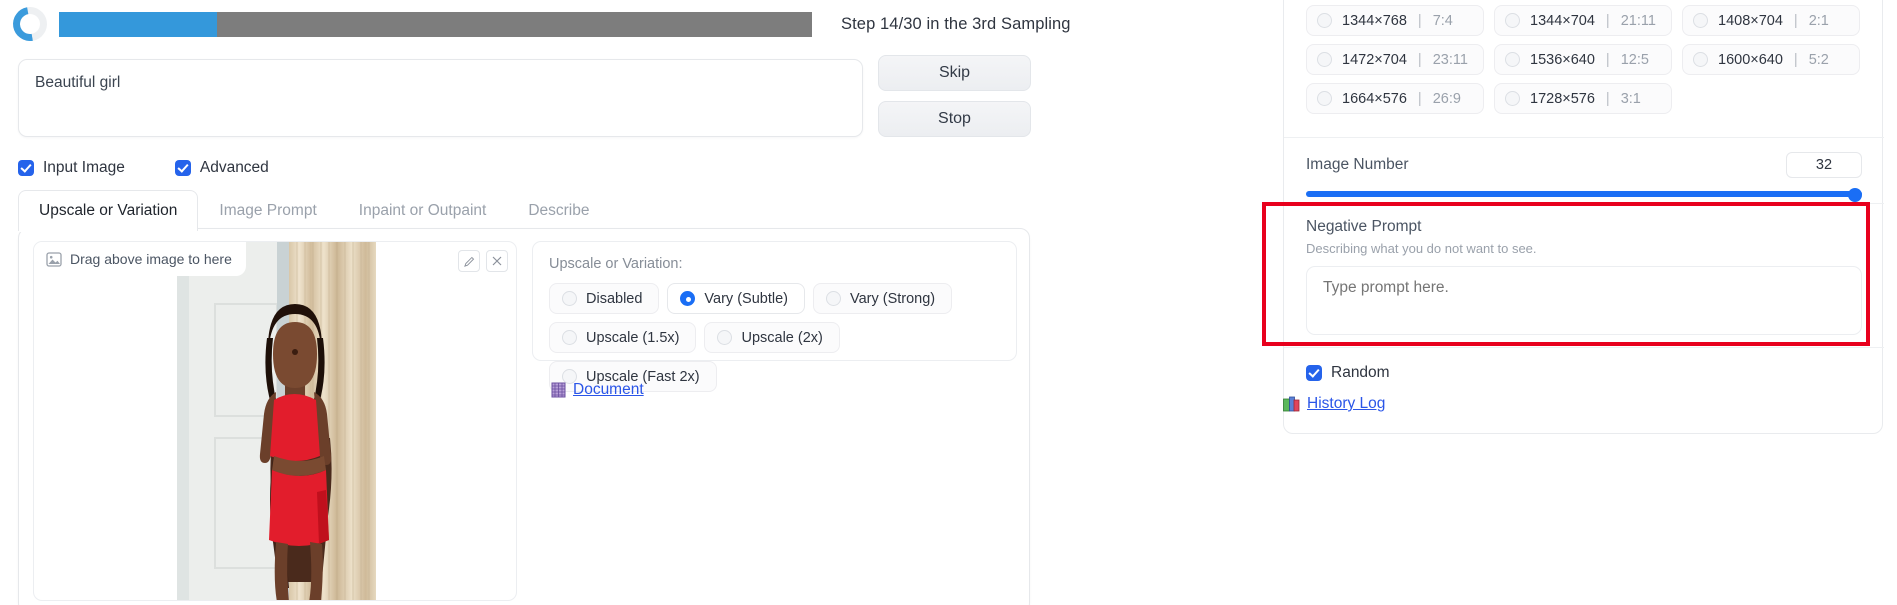 The height and width of the screenshot is (605, 1897). Describe the element at coordinates (435, 24) in the screenshot. I see `progress-bar` at that location.